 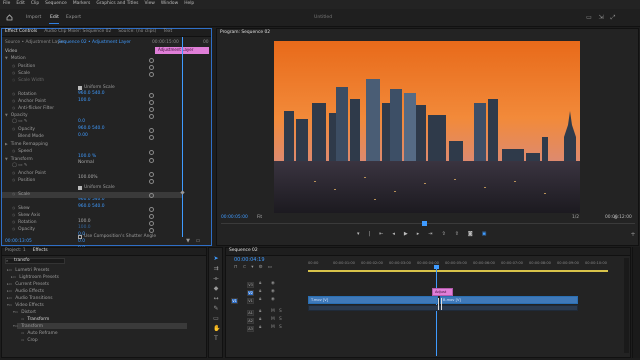 What do you see at coordinates (601, 18) in the screenshot?
I see `quick-export-icon: ⇲` at bounding box center [601, 18].